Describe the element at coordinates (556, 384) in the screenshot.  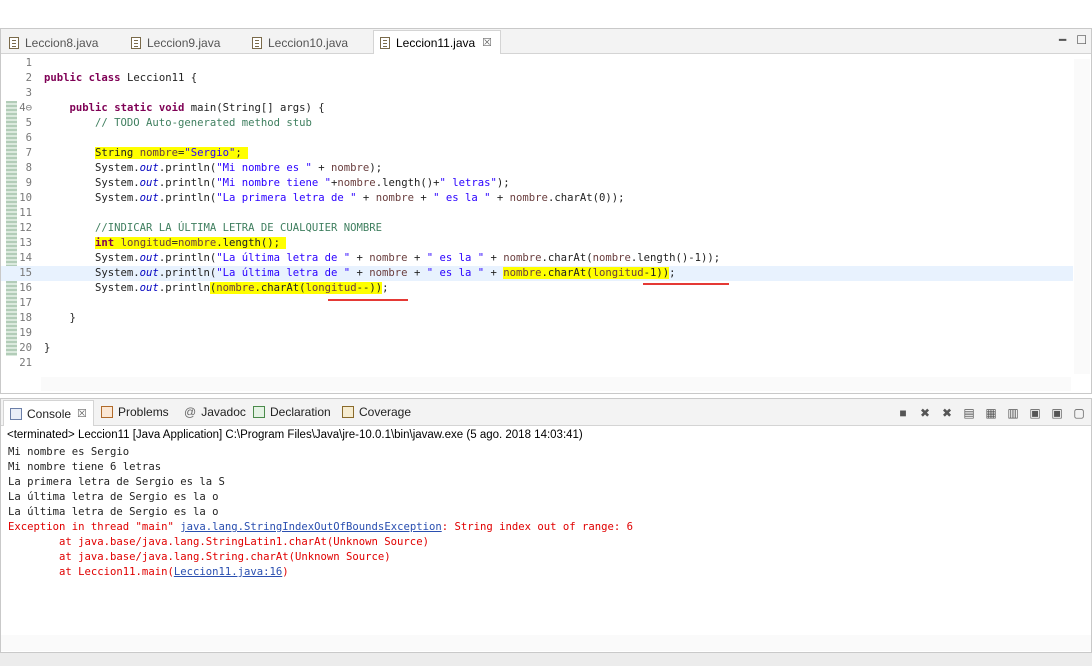
I see `horizontal-scrollbar` at that location.